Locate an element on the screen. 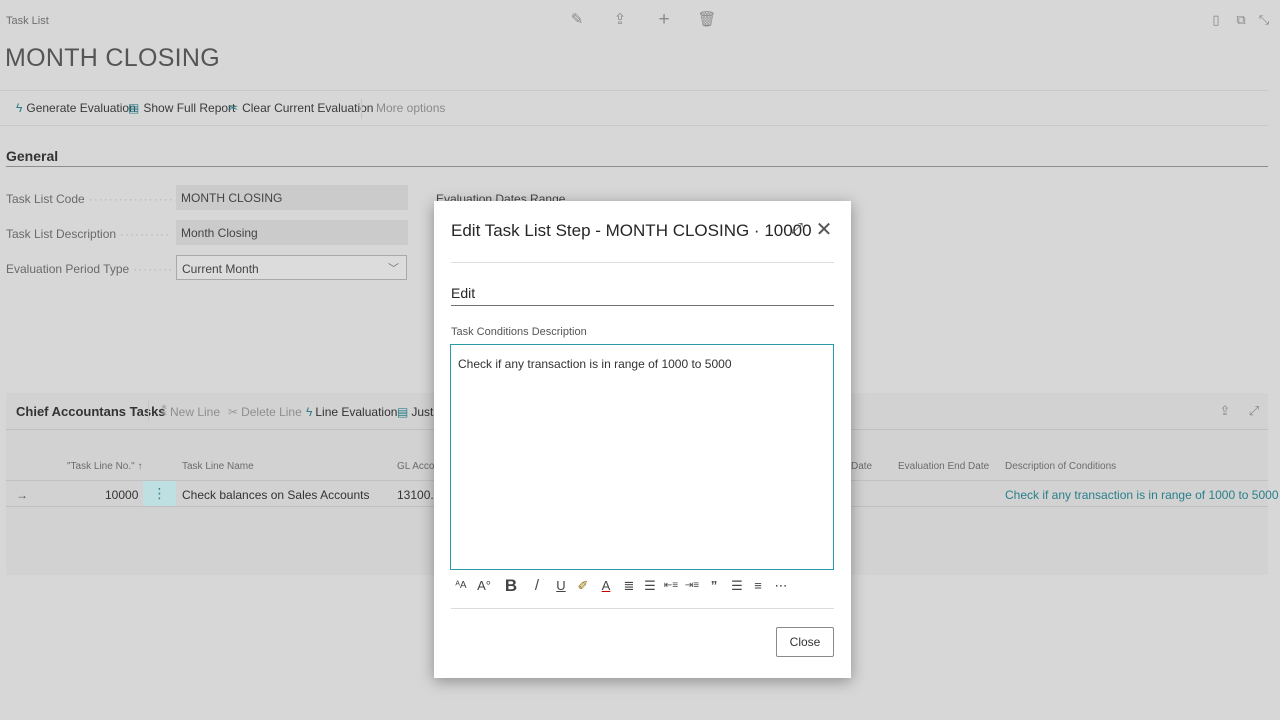 The image size is (1280, 720). font-color-icon: A is located at coordinates (606, 586).